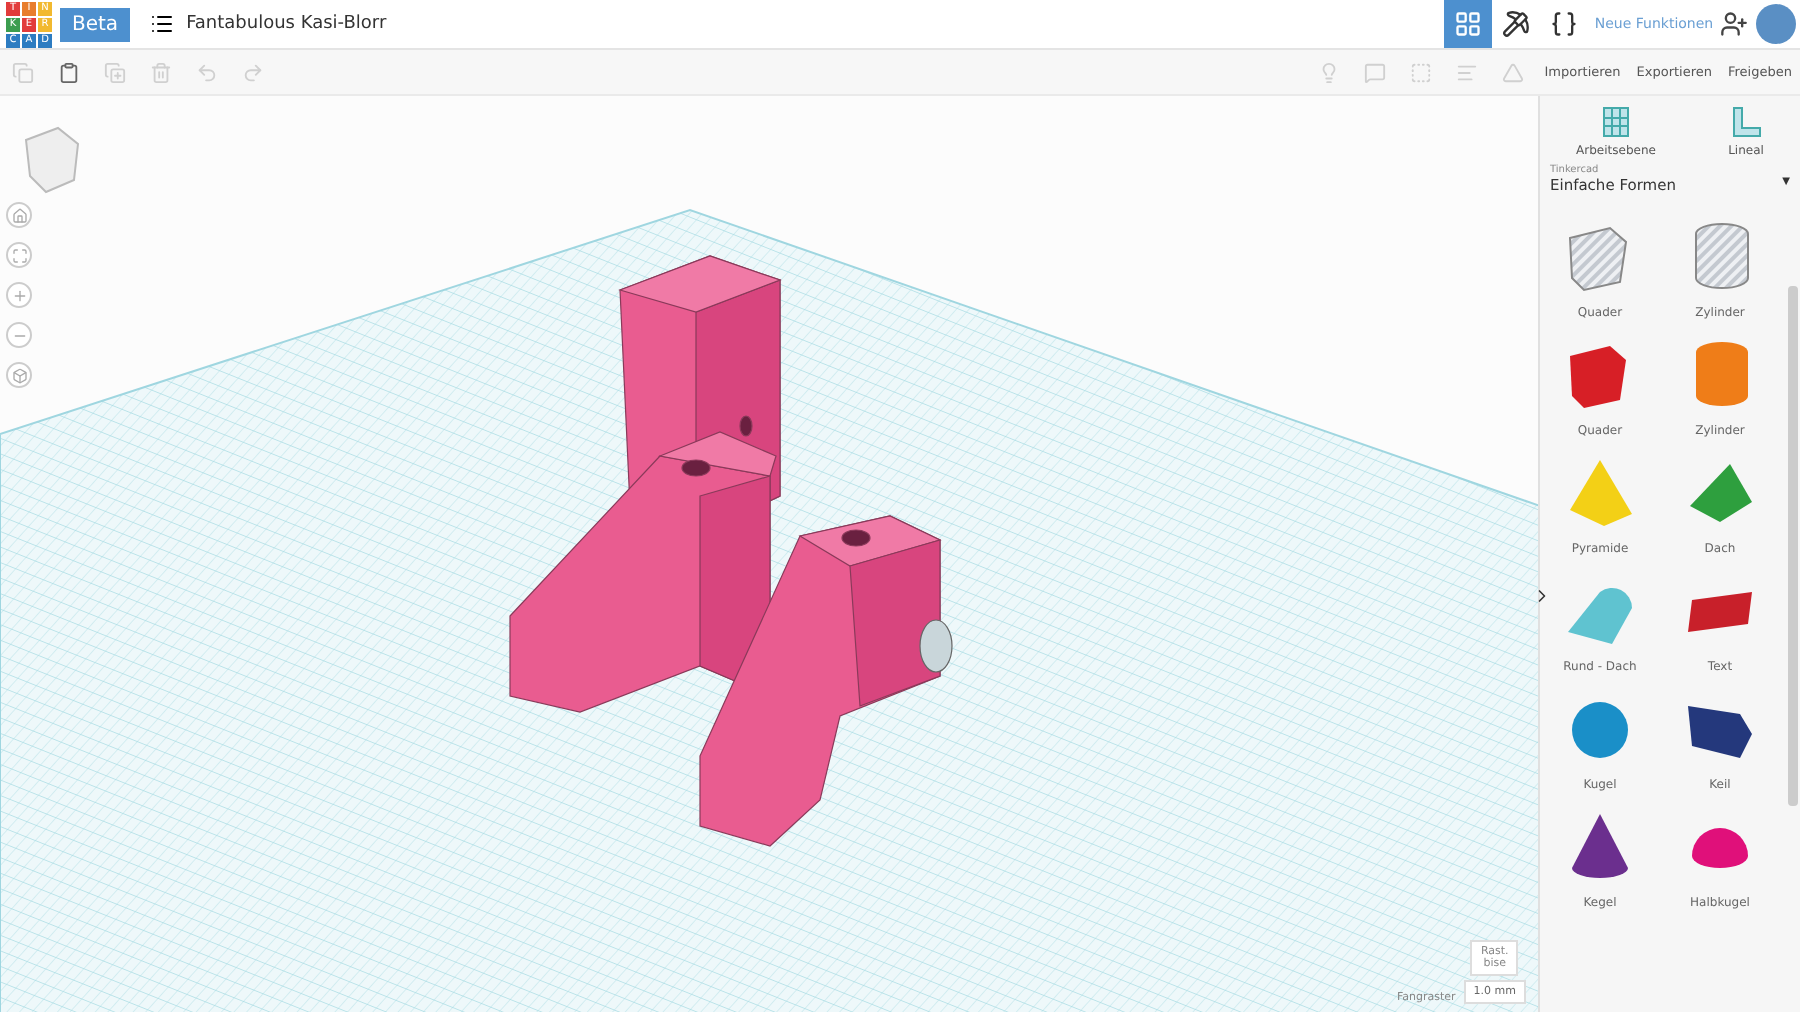  I want to click on cube-icon, so click(19, 375).